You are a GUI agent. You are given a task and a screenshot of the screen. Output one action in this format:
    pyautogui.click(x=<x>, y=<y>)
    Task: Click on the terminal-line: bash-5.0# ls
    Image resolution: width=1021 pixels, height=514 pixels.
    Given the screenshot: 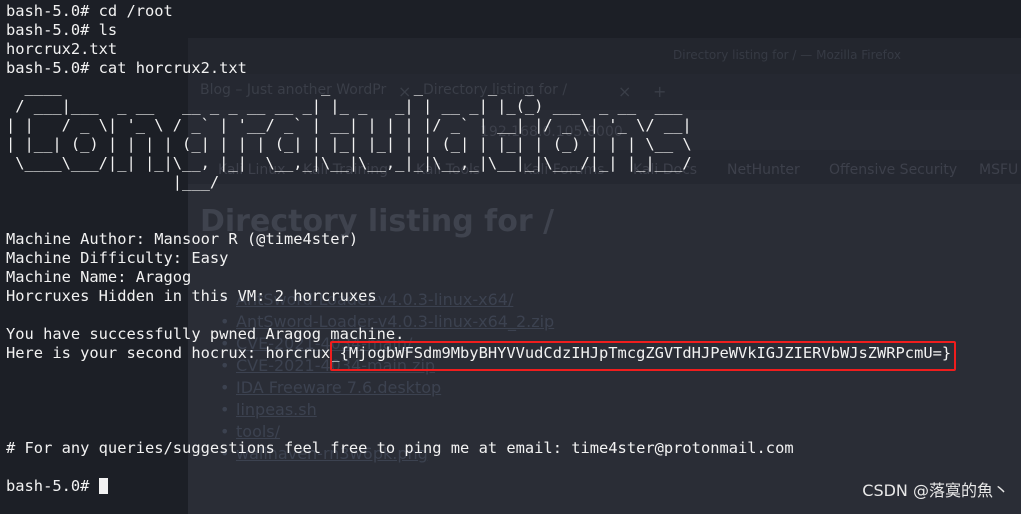 What is the action you would take?
    pyautogui.click(x=62, y=30)
    